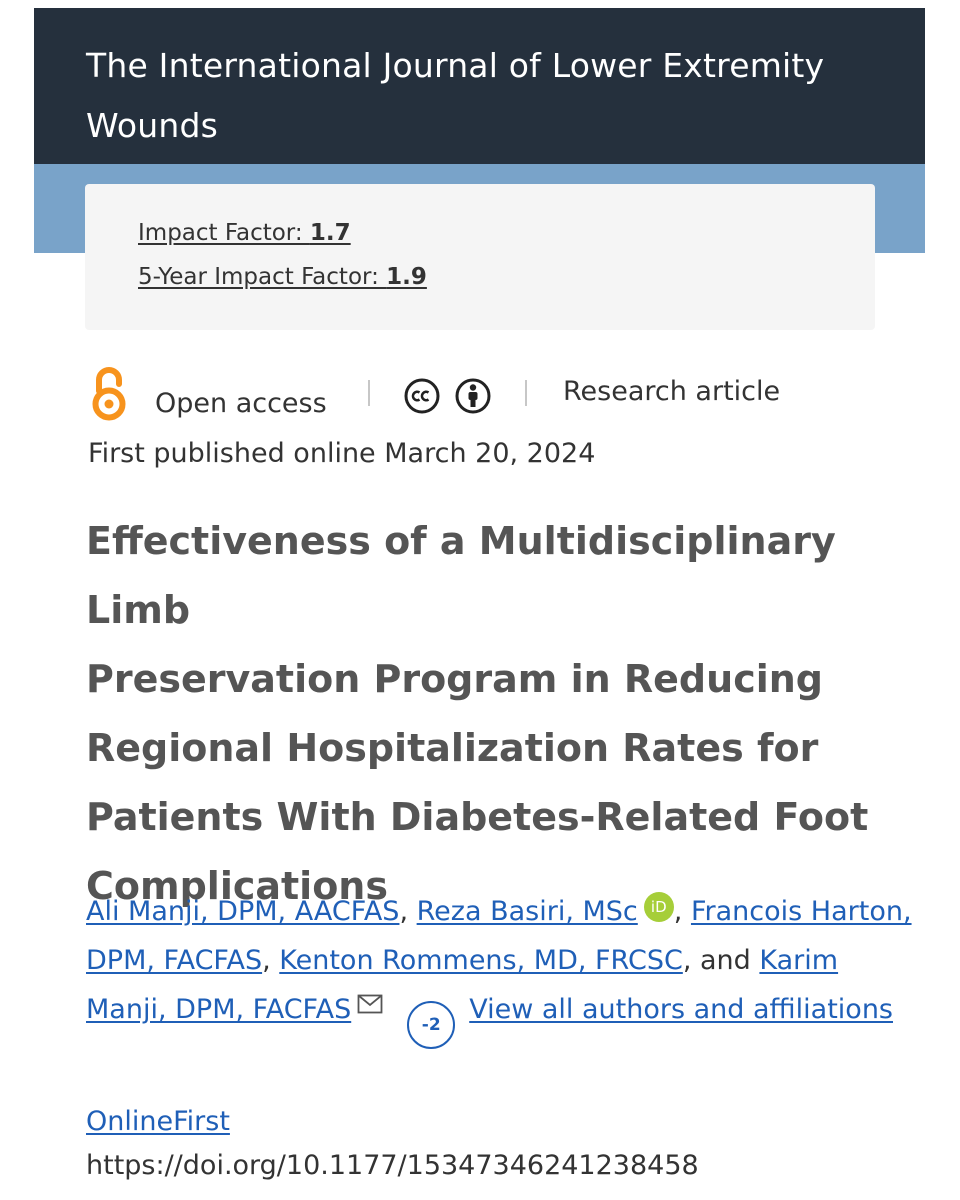 The width and height of the screenshot is (960, 1200). I want to click on author-link-reza-basiri: Reza Basiri, MSc, so click(527, 911).